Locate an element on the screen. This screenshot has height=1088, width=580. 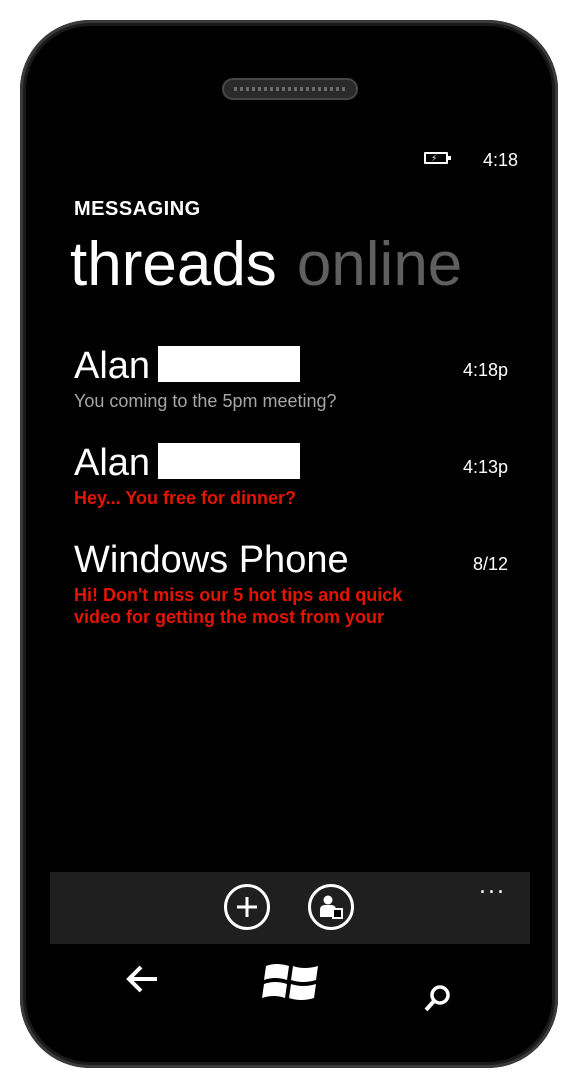
back-icon is located at coordinates (143, 979).